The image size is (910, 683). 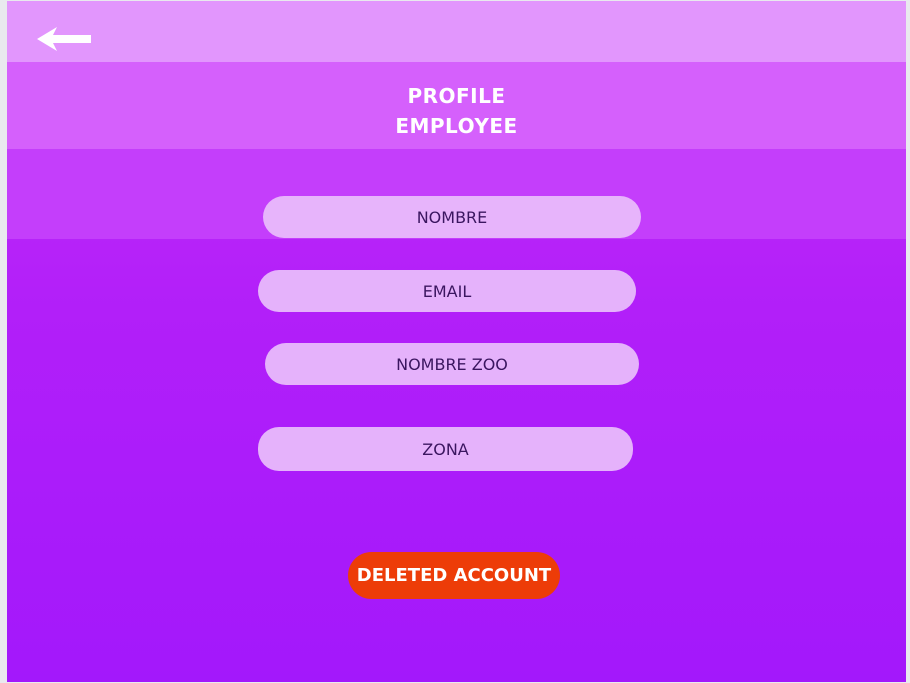 What do you see at coordinates (454, 575) in the screenshot?
I see `delete-account-button: DELETED ACCOUNT` at bounding box center [454, 575].